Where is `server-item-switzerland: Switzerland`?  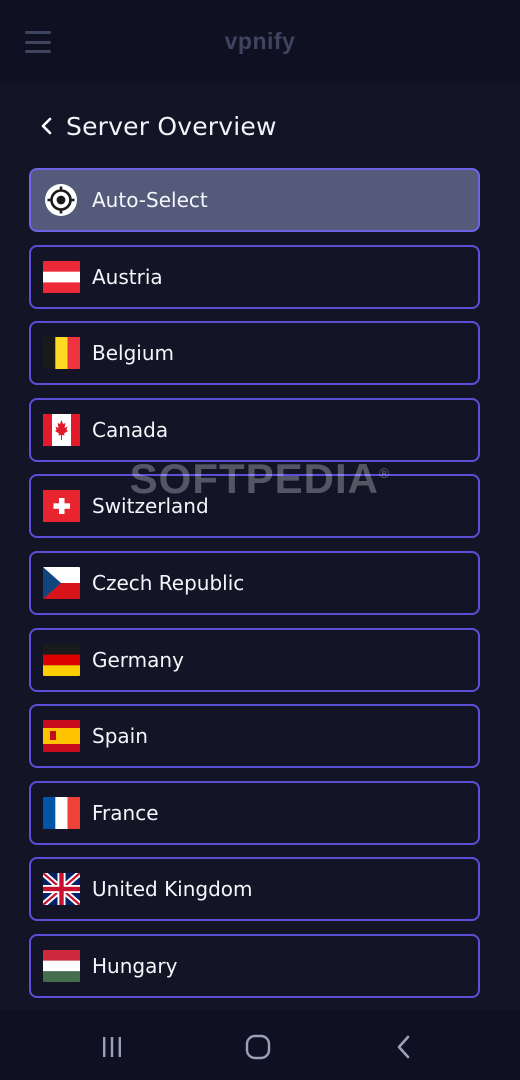
server-item-switzerland: Switzerland is located at coordinates (254, 506).